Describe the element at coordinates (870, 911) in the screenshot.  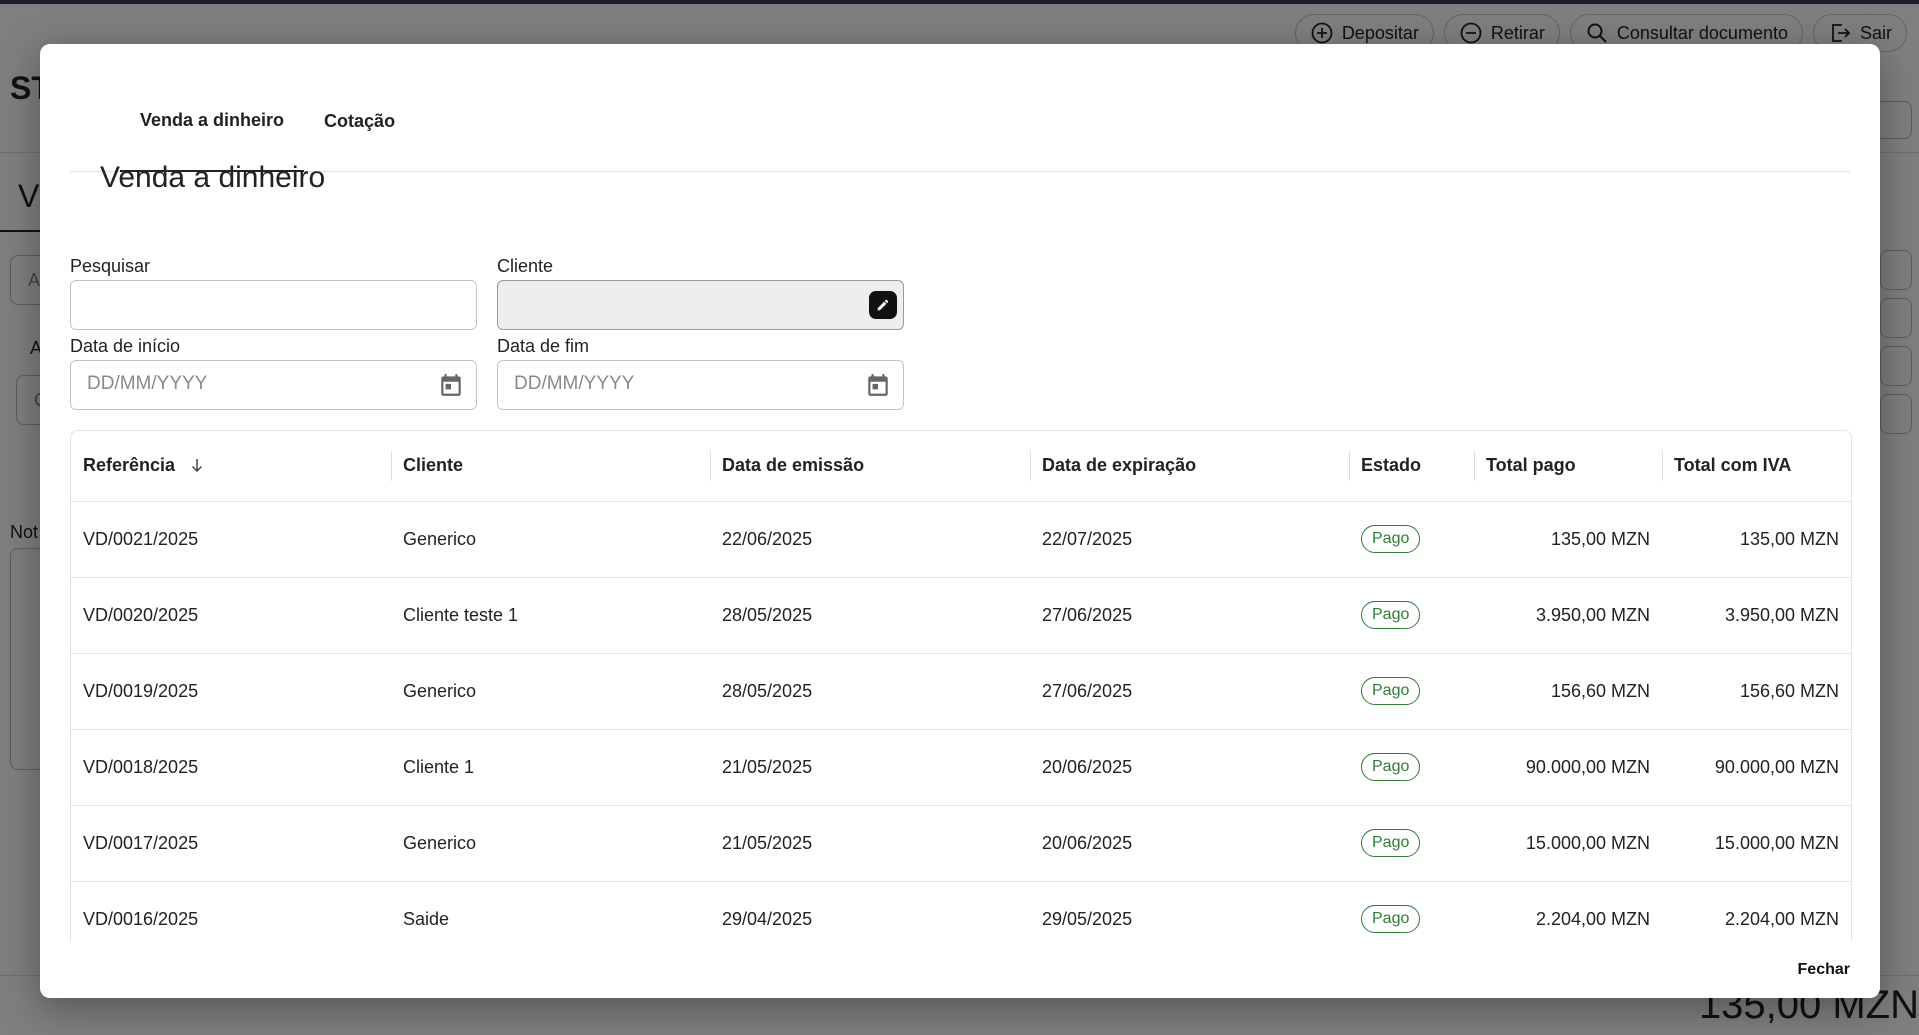
I see `cell-issue-date: 29/04/2025` at that location.